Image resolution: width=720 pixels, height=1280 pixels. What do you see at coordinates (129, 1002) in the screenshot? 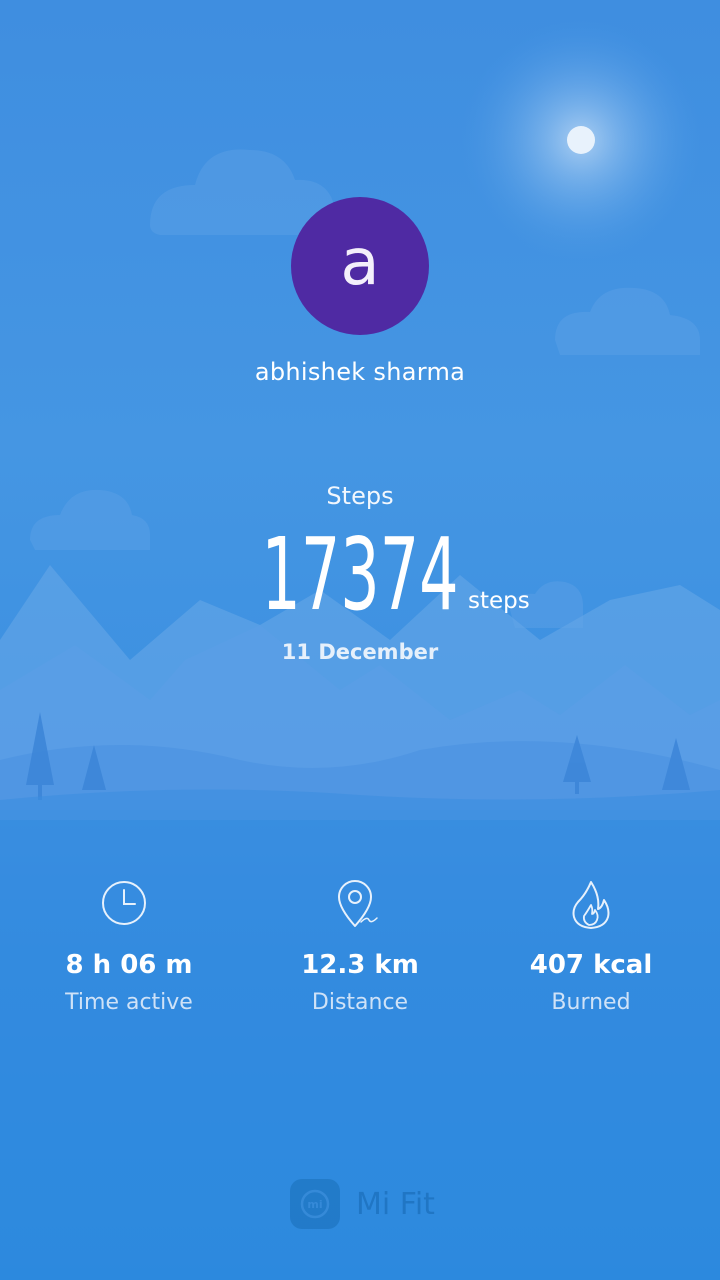
I see `time-active-label: Time active` at bounding box center [129, 1002].